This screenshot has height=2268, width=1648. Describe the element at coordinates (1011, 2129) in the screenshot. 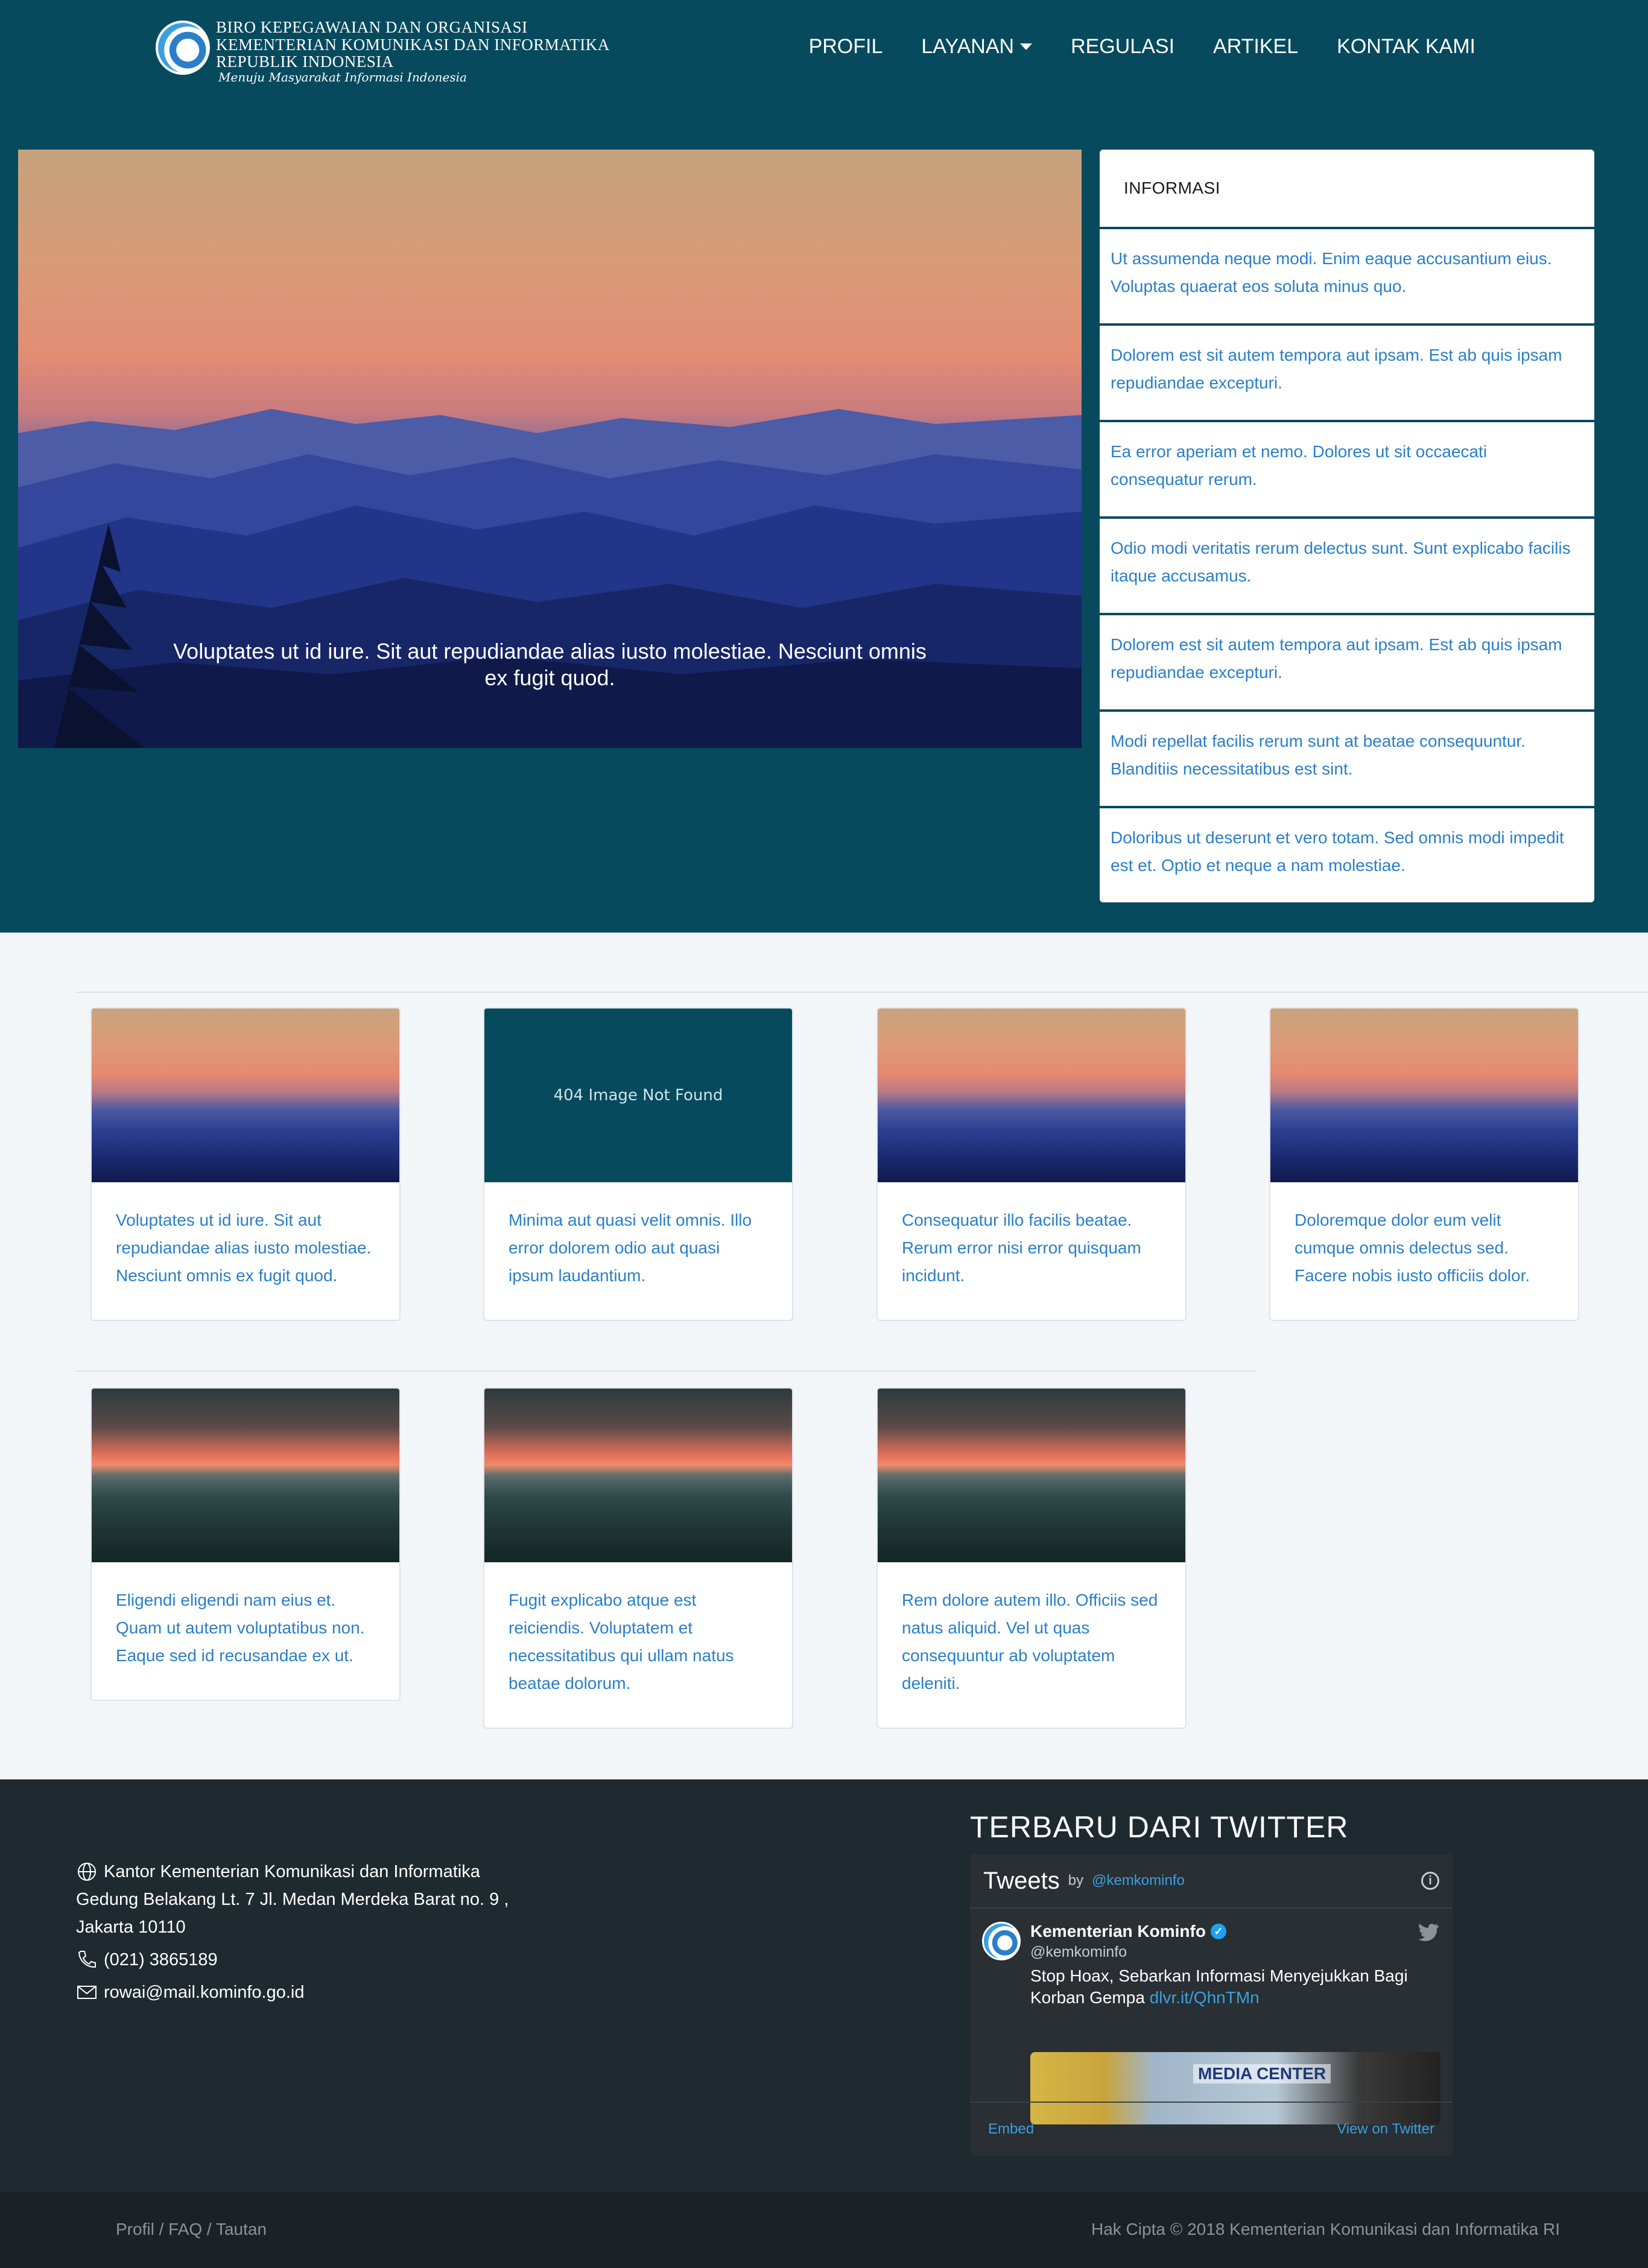

I see `embed-link: Embed` at that location.